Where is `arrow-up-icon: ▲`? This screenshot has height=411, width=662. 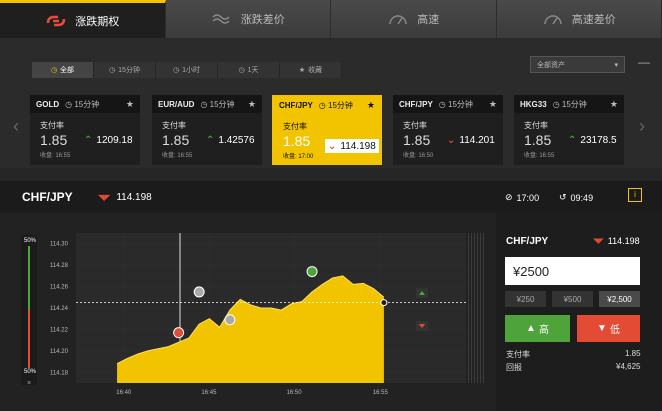
arrow-up-icon: ▲ is located at coordinates (531, 328).